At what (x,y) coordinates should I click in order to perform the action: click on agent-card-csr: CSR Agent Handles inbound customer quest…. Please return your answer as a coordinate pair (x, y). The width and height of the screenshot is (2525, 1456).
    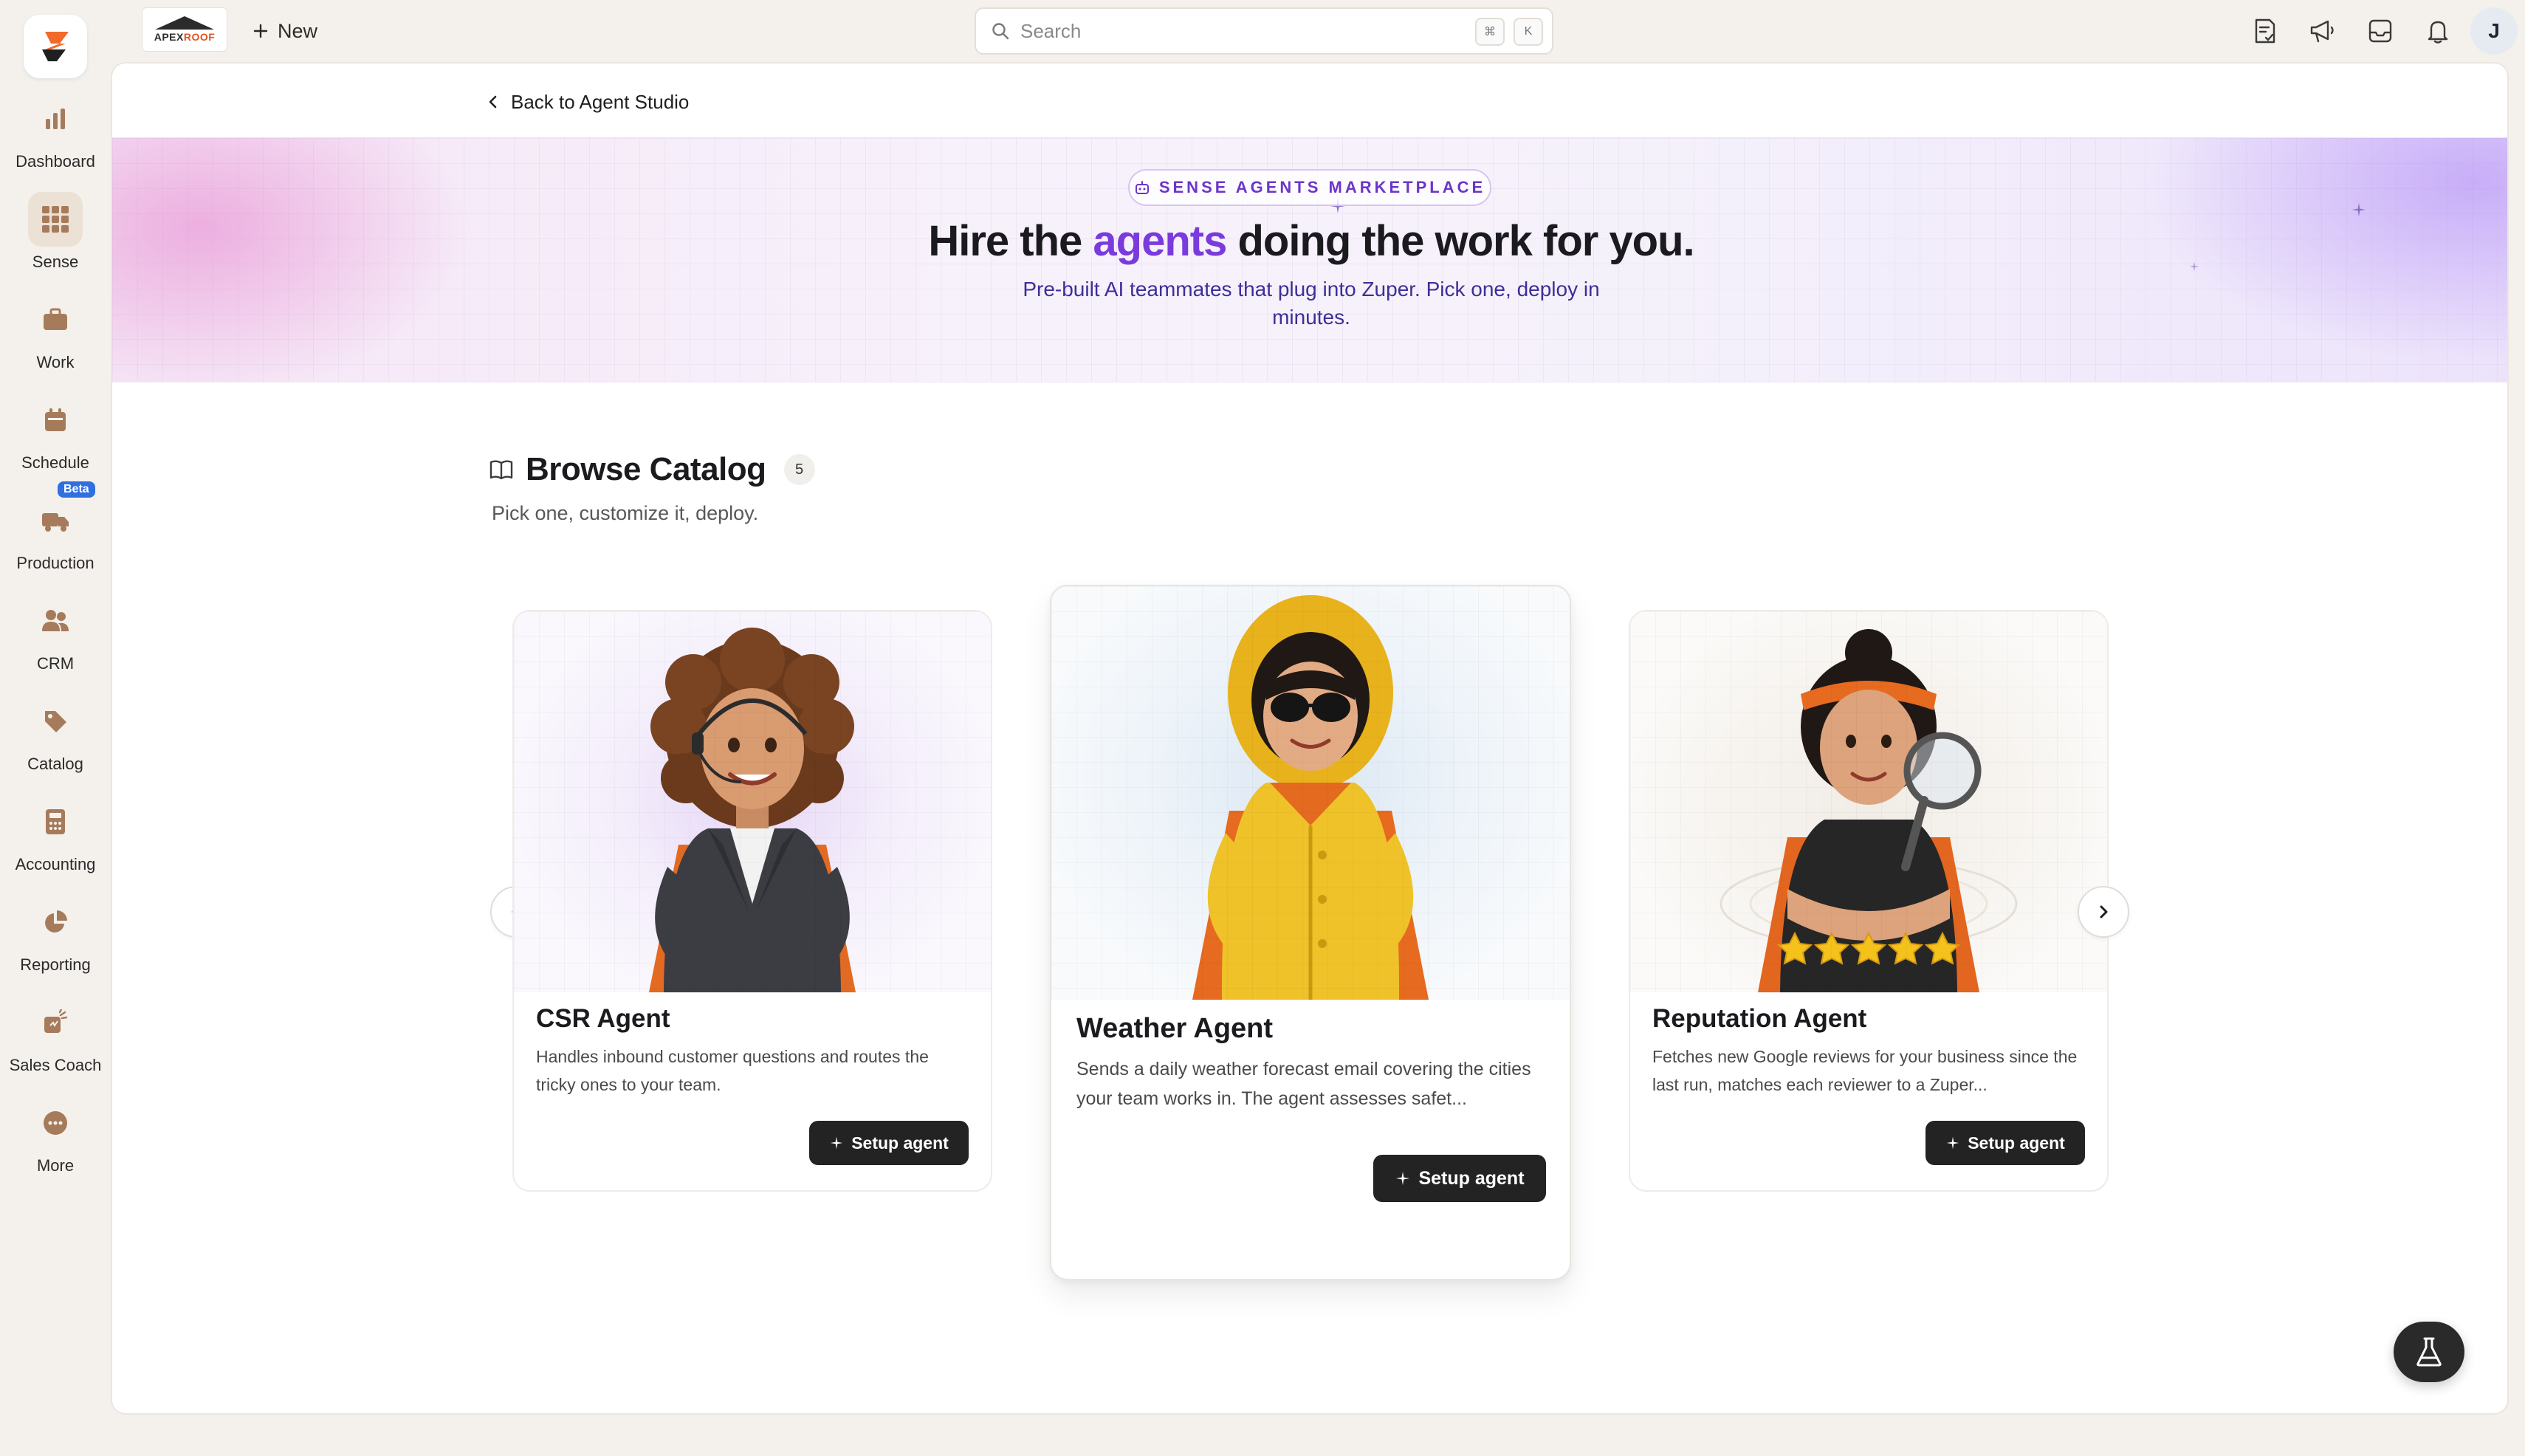
    Looking at the image, I should click on (752, 901).